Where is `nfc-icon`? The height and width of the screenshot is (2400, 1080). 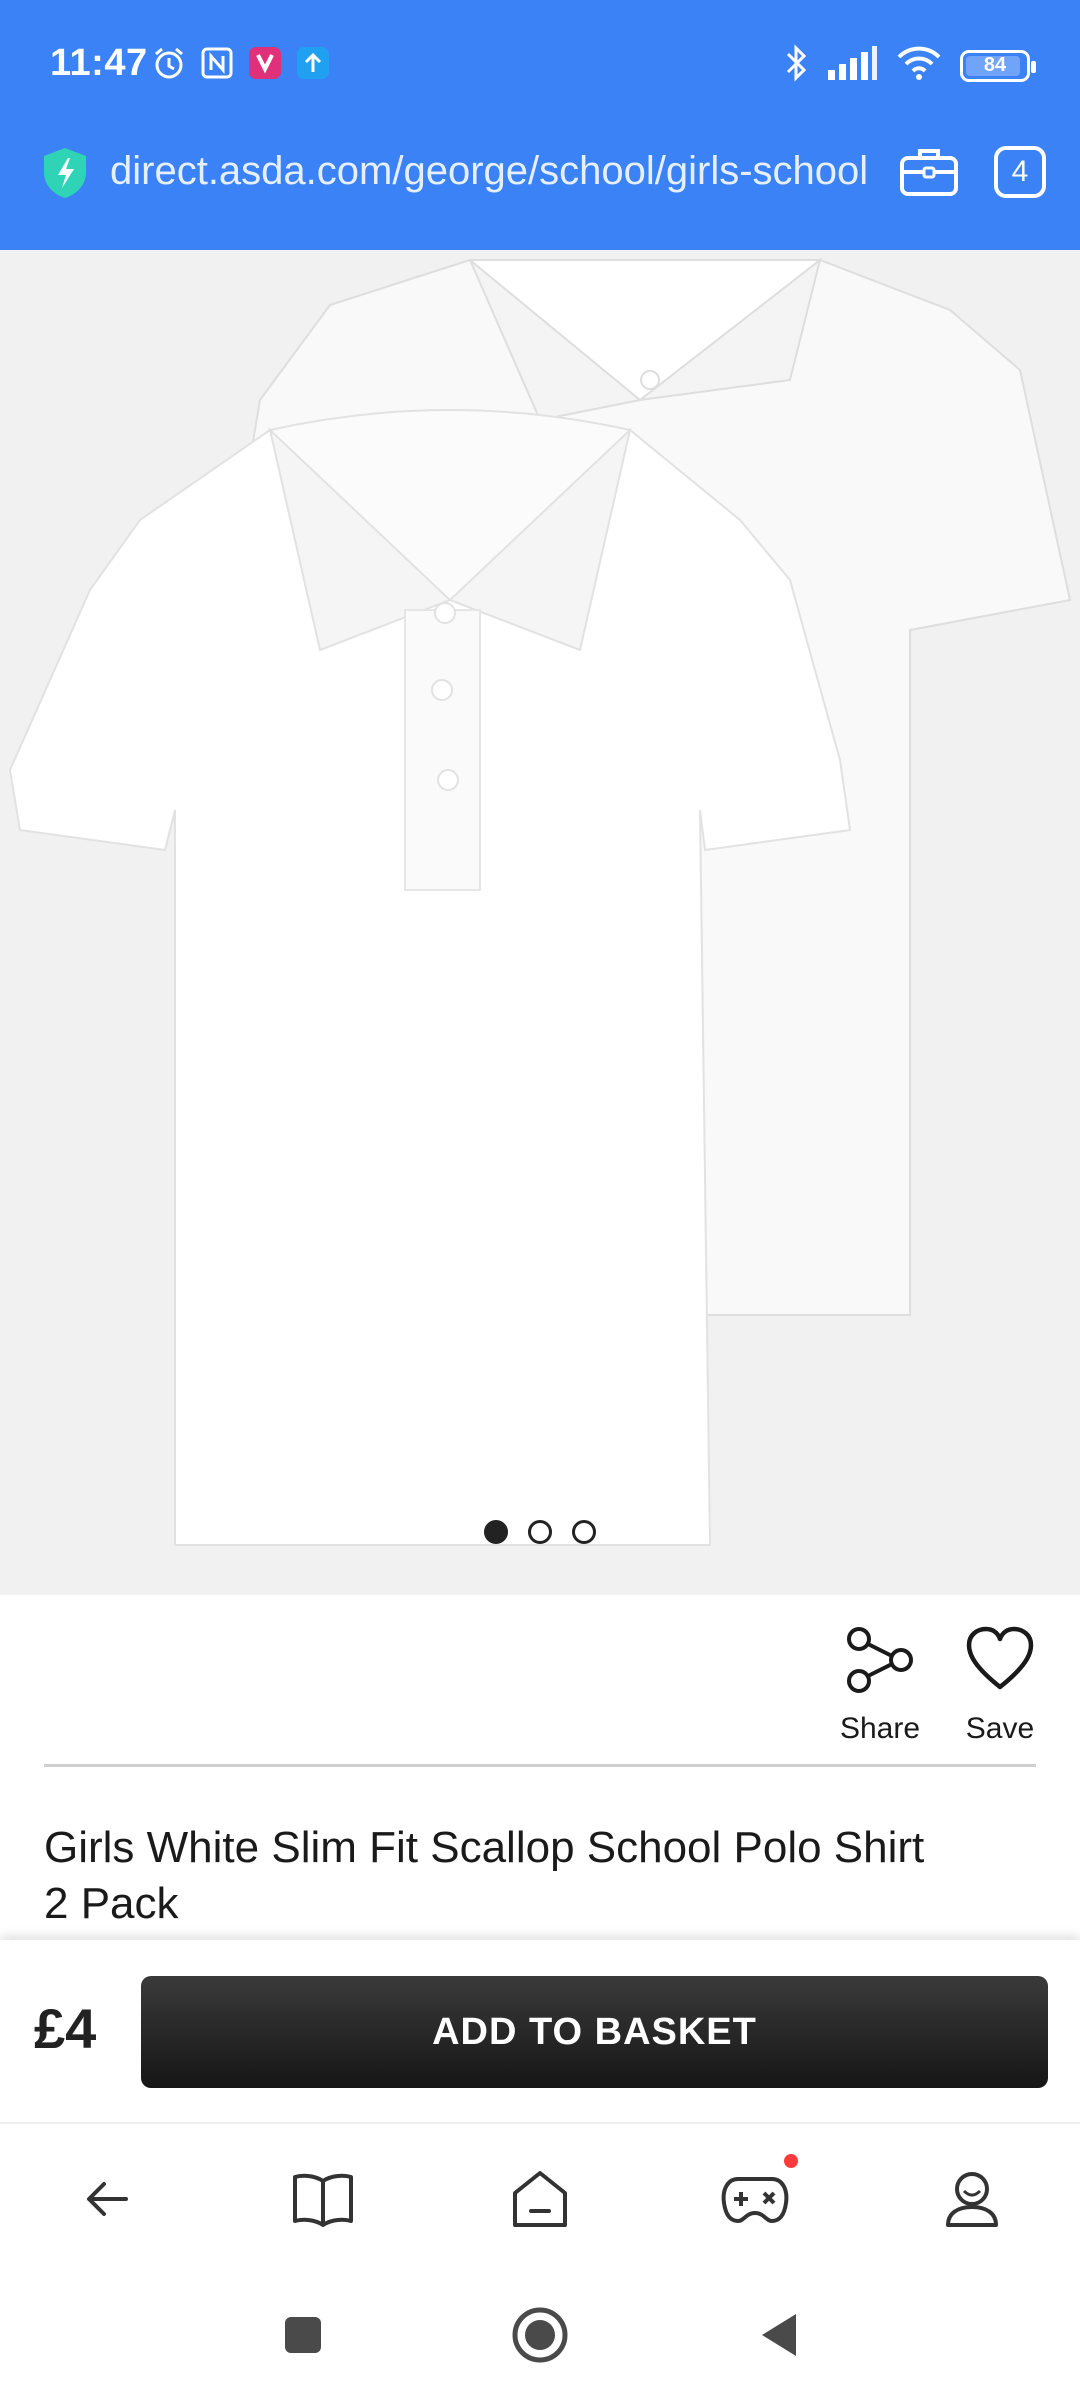
nfc-icon is located at coordinates (217, 63).